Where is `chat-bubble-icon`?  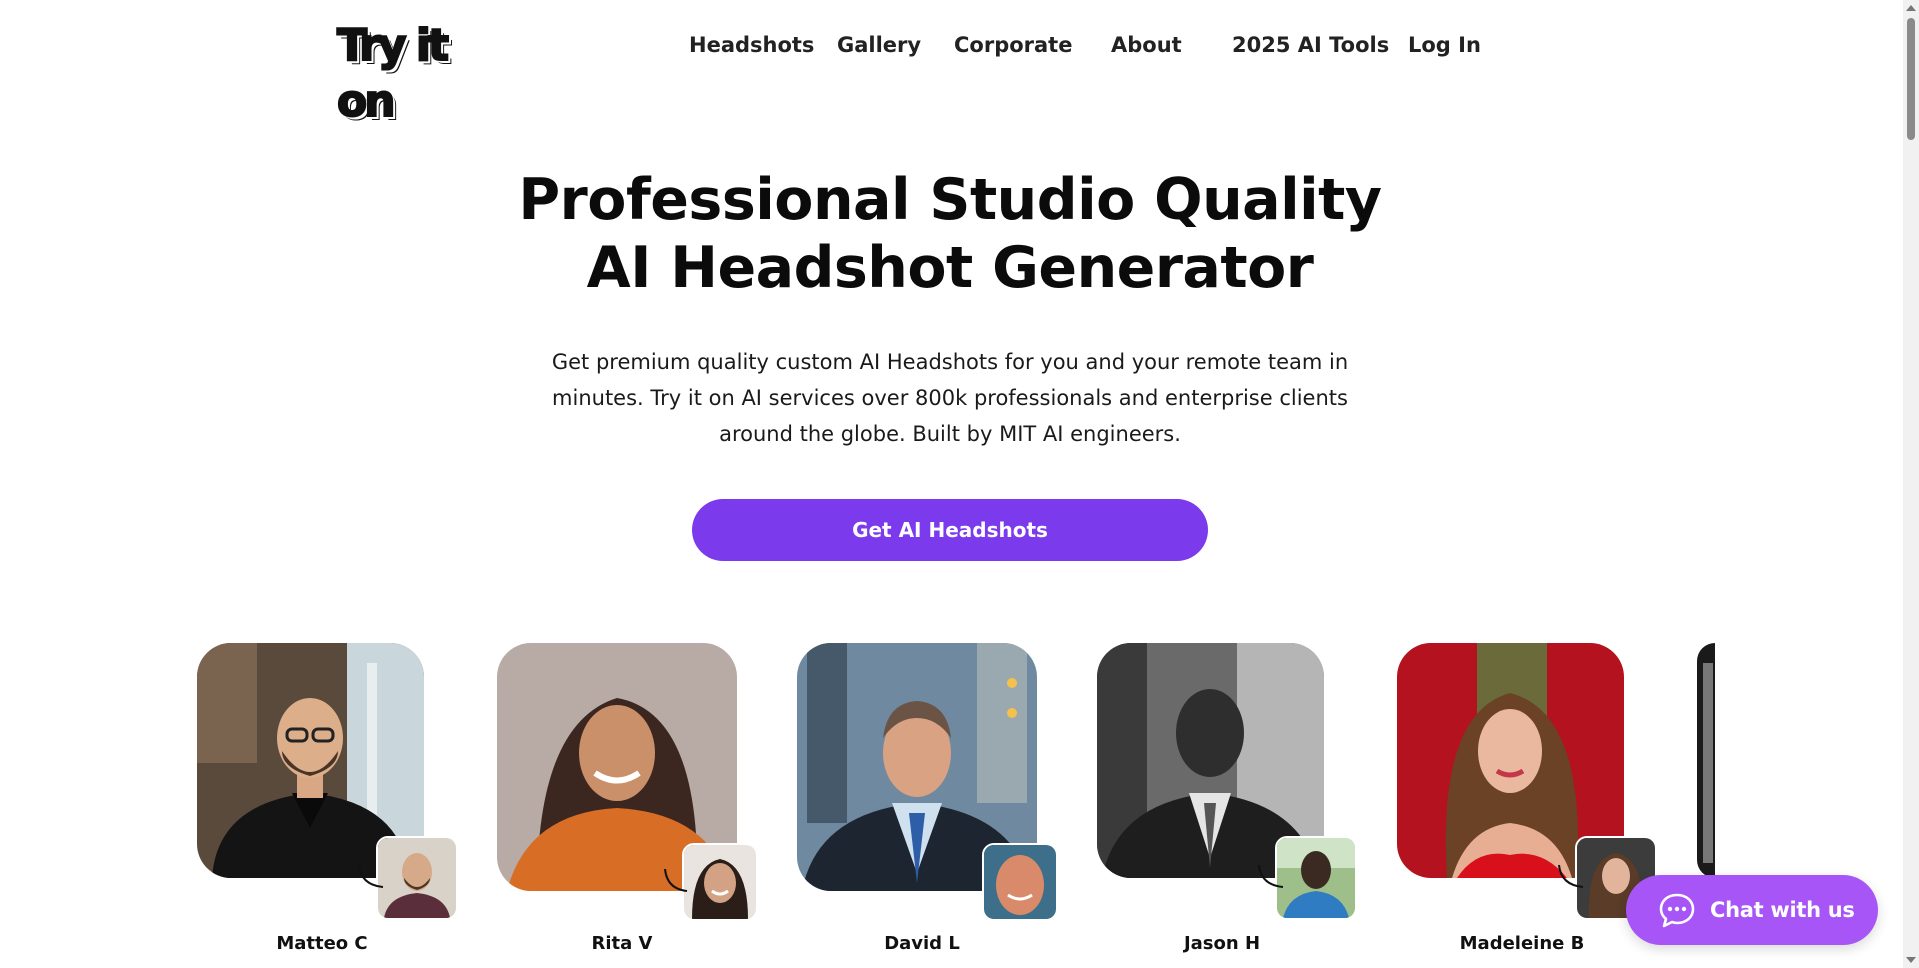
chat-bubble-icon is located at coordinates (1677, 910).